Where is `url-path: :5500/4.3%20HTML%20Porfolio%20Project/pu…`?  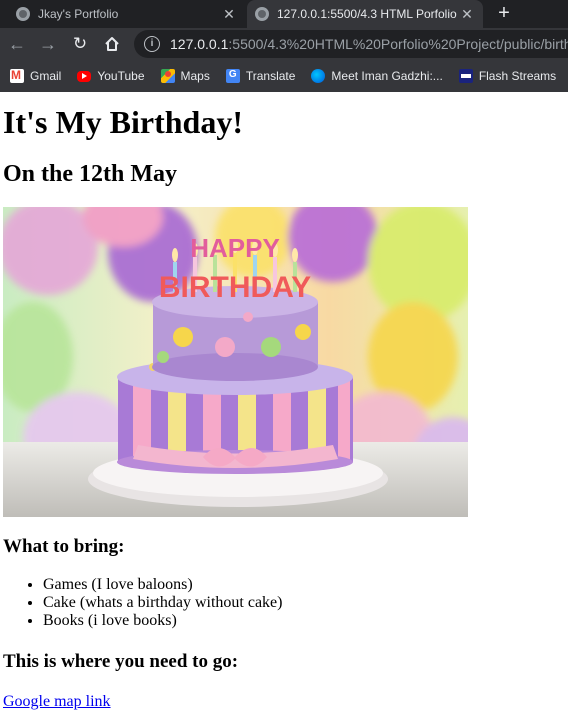 url-path: :5500/4.3%20HTML%20Porfolio%20Project/pu… is located at coordinates (398, 44).